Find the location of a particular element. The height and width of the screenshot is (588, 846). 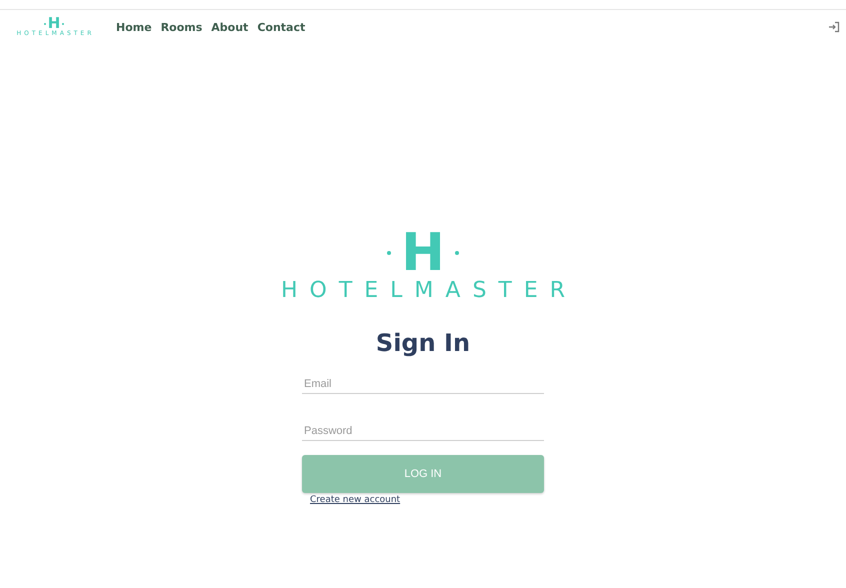

nav-link: Home is located at coordinates (134, 27).